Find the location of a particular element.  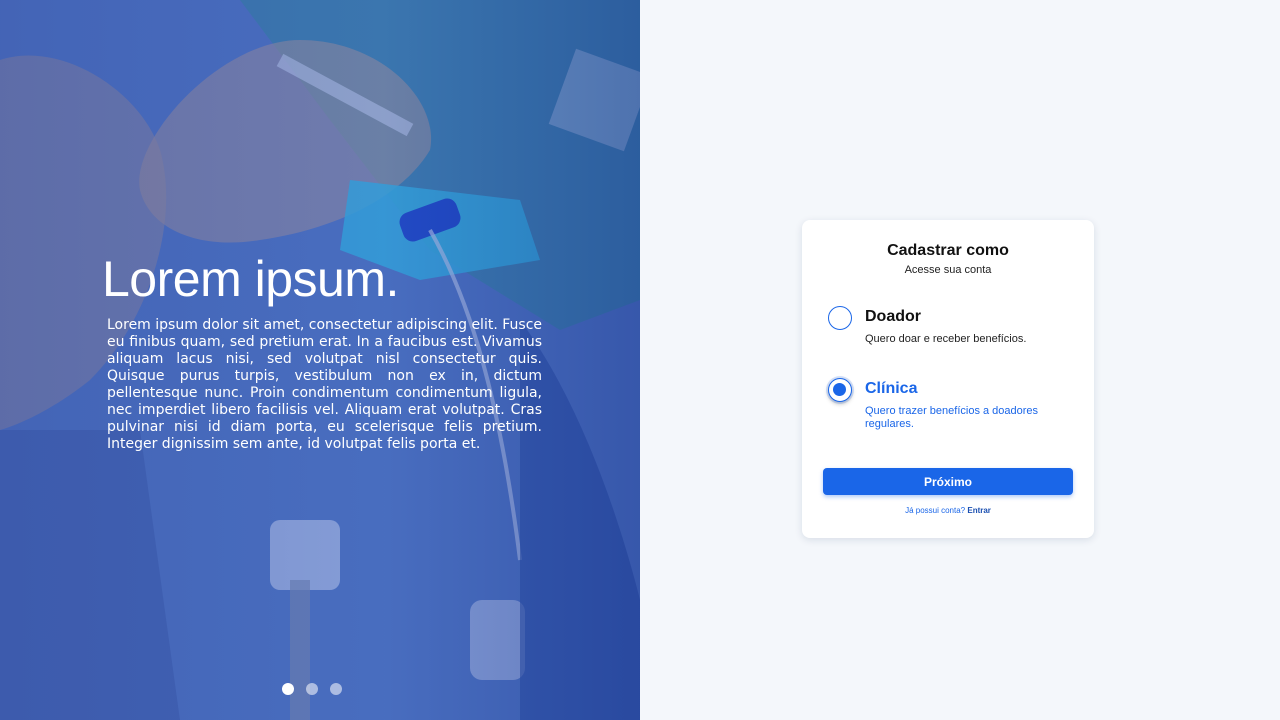

option-doador-label: Doador is located at coordinates (893, 316).